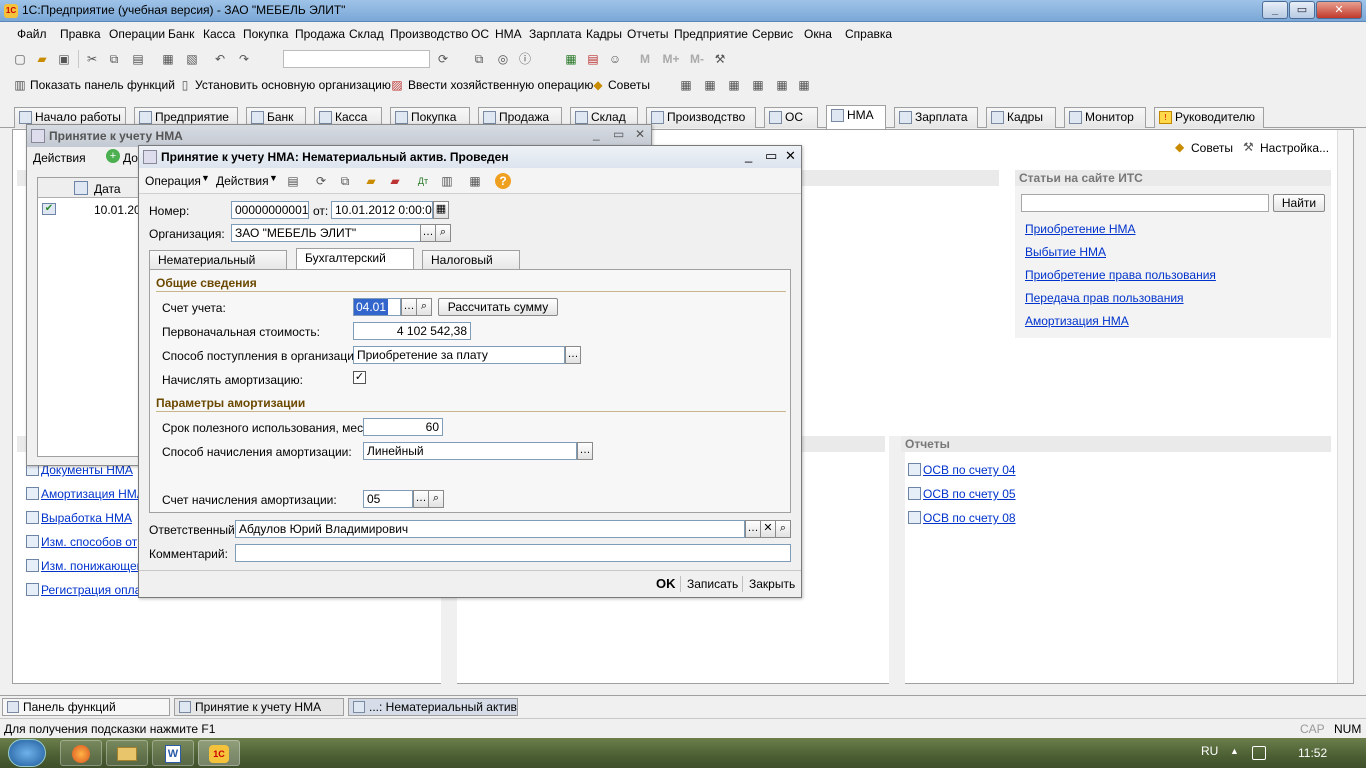  What do you see at coordinates (424, 307) in the screenshot?
I see `account-open-icon: ⌕` at bounding box center [424, 307].